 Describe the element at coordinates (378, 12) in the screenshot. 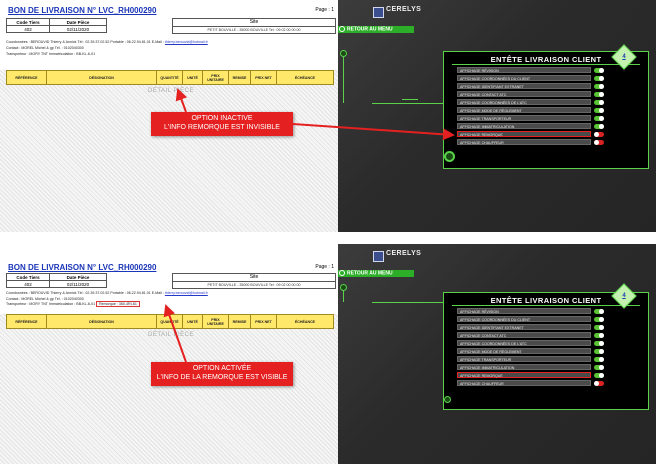

I see `cerelys-logo-icon` at that location.